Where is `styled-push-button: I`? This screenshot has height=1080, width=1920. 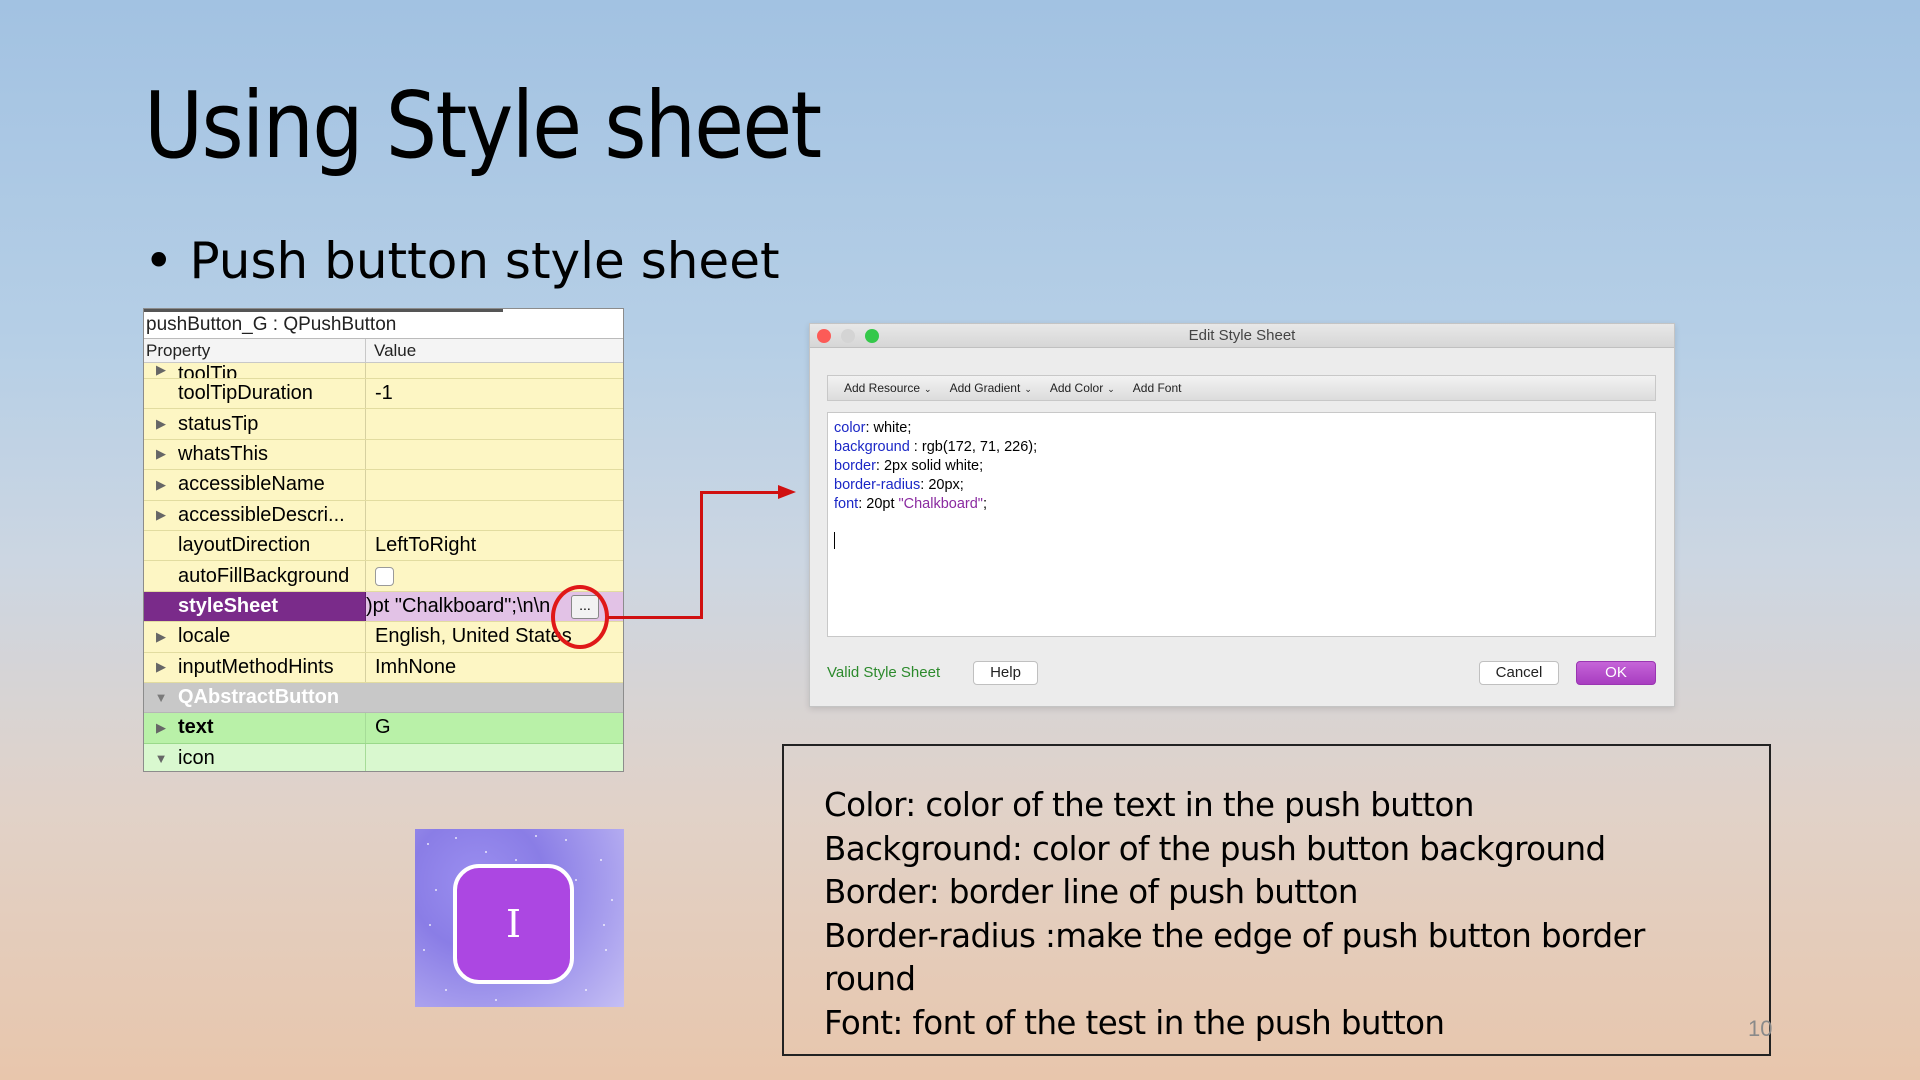 styled-push-button: I is located at coordinates (513, 924).